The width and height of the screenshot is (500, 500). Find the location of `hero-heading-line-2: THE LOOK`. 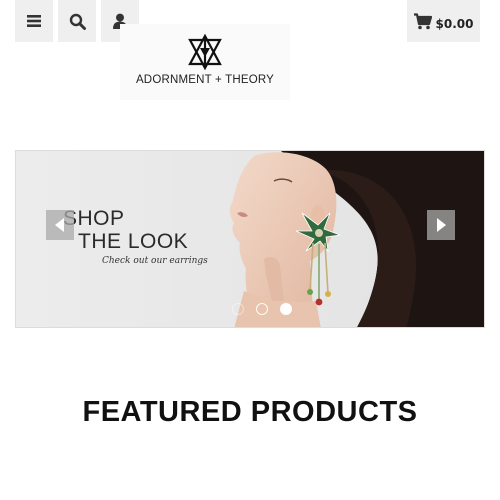

hero-heading-line-2: THE LOOK is located at coordinates (133, 241).